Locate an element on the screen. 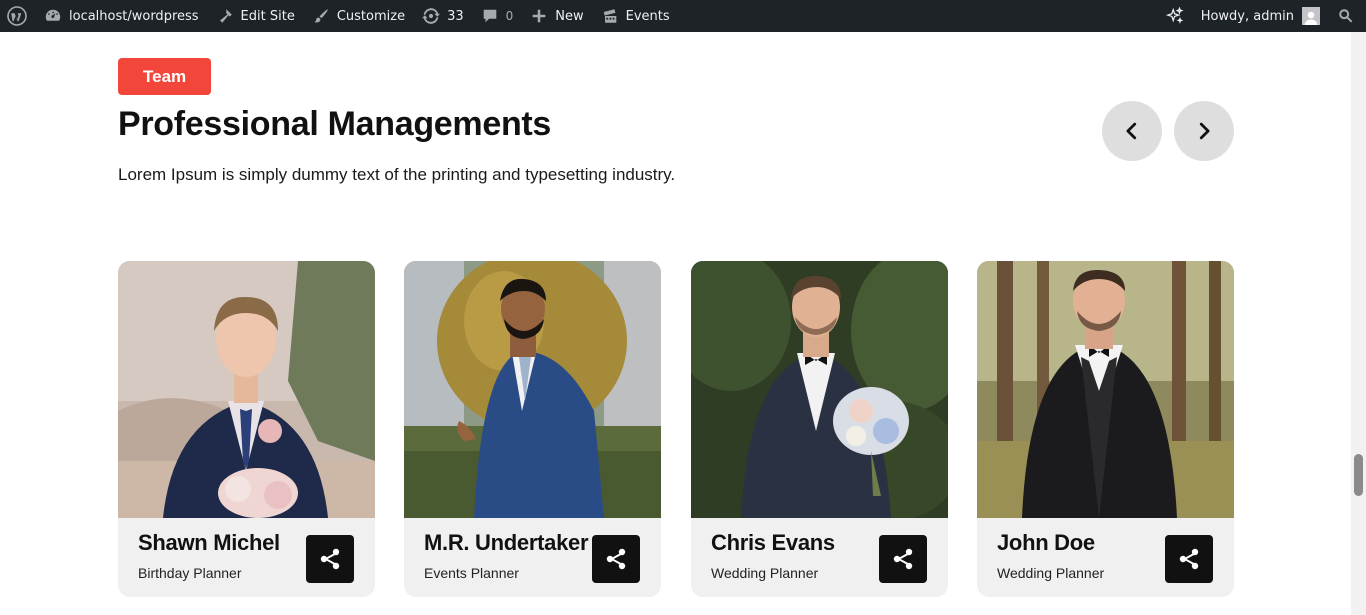  team-card-info: John Doe Wedding Planner is located at coordinates (1105, 557).